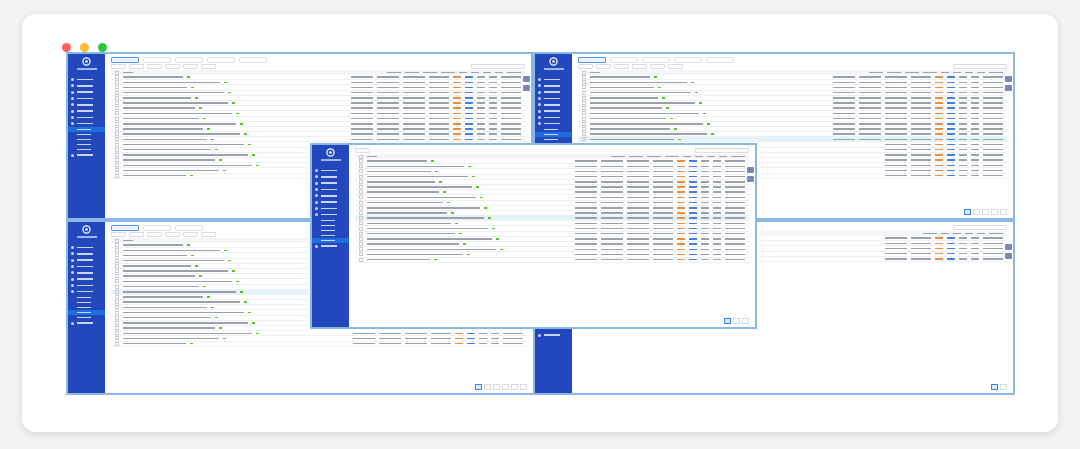  I want to click on maximize-icon, so click(102, 47).